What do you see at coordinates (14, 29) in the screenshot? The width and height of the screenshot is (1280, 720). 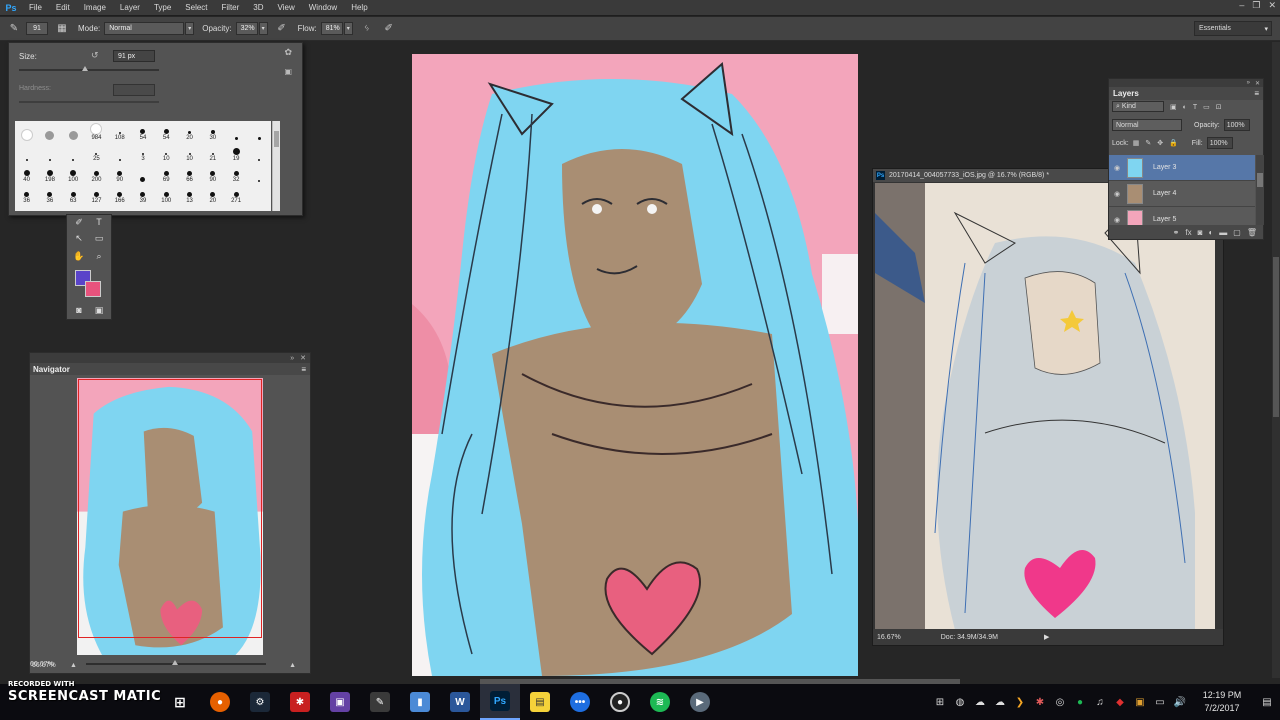 I see `brush-tool-icon: ✎` at bounding box center [14, 29].